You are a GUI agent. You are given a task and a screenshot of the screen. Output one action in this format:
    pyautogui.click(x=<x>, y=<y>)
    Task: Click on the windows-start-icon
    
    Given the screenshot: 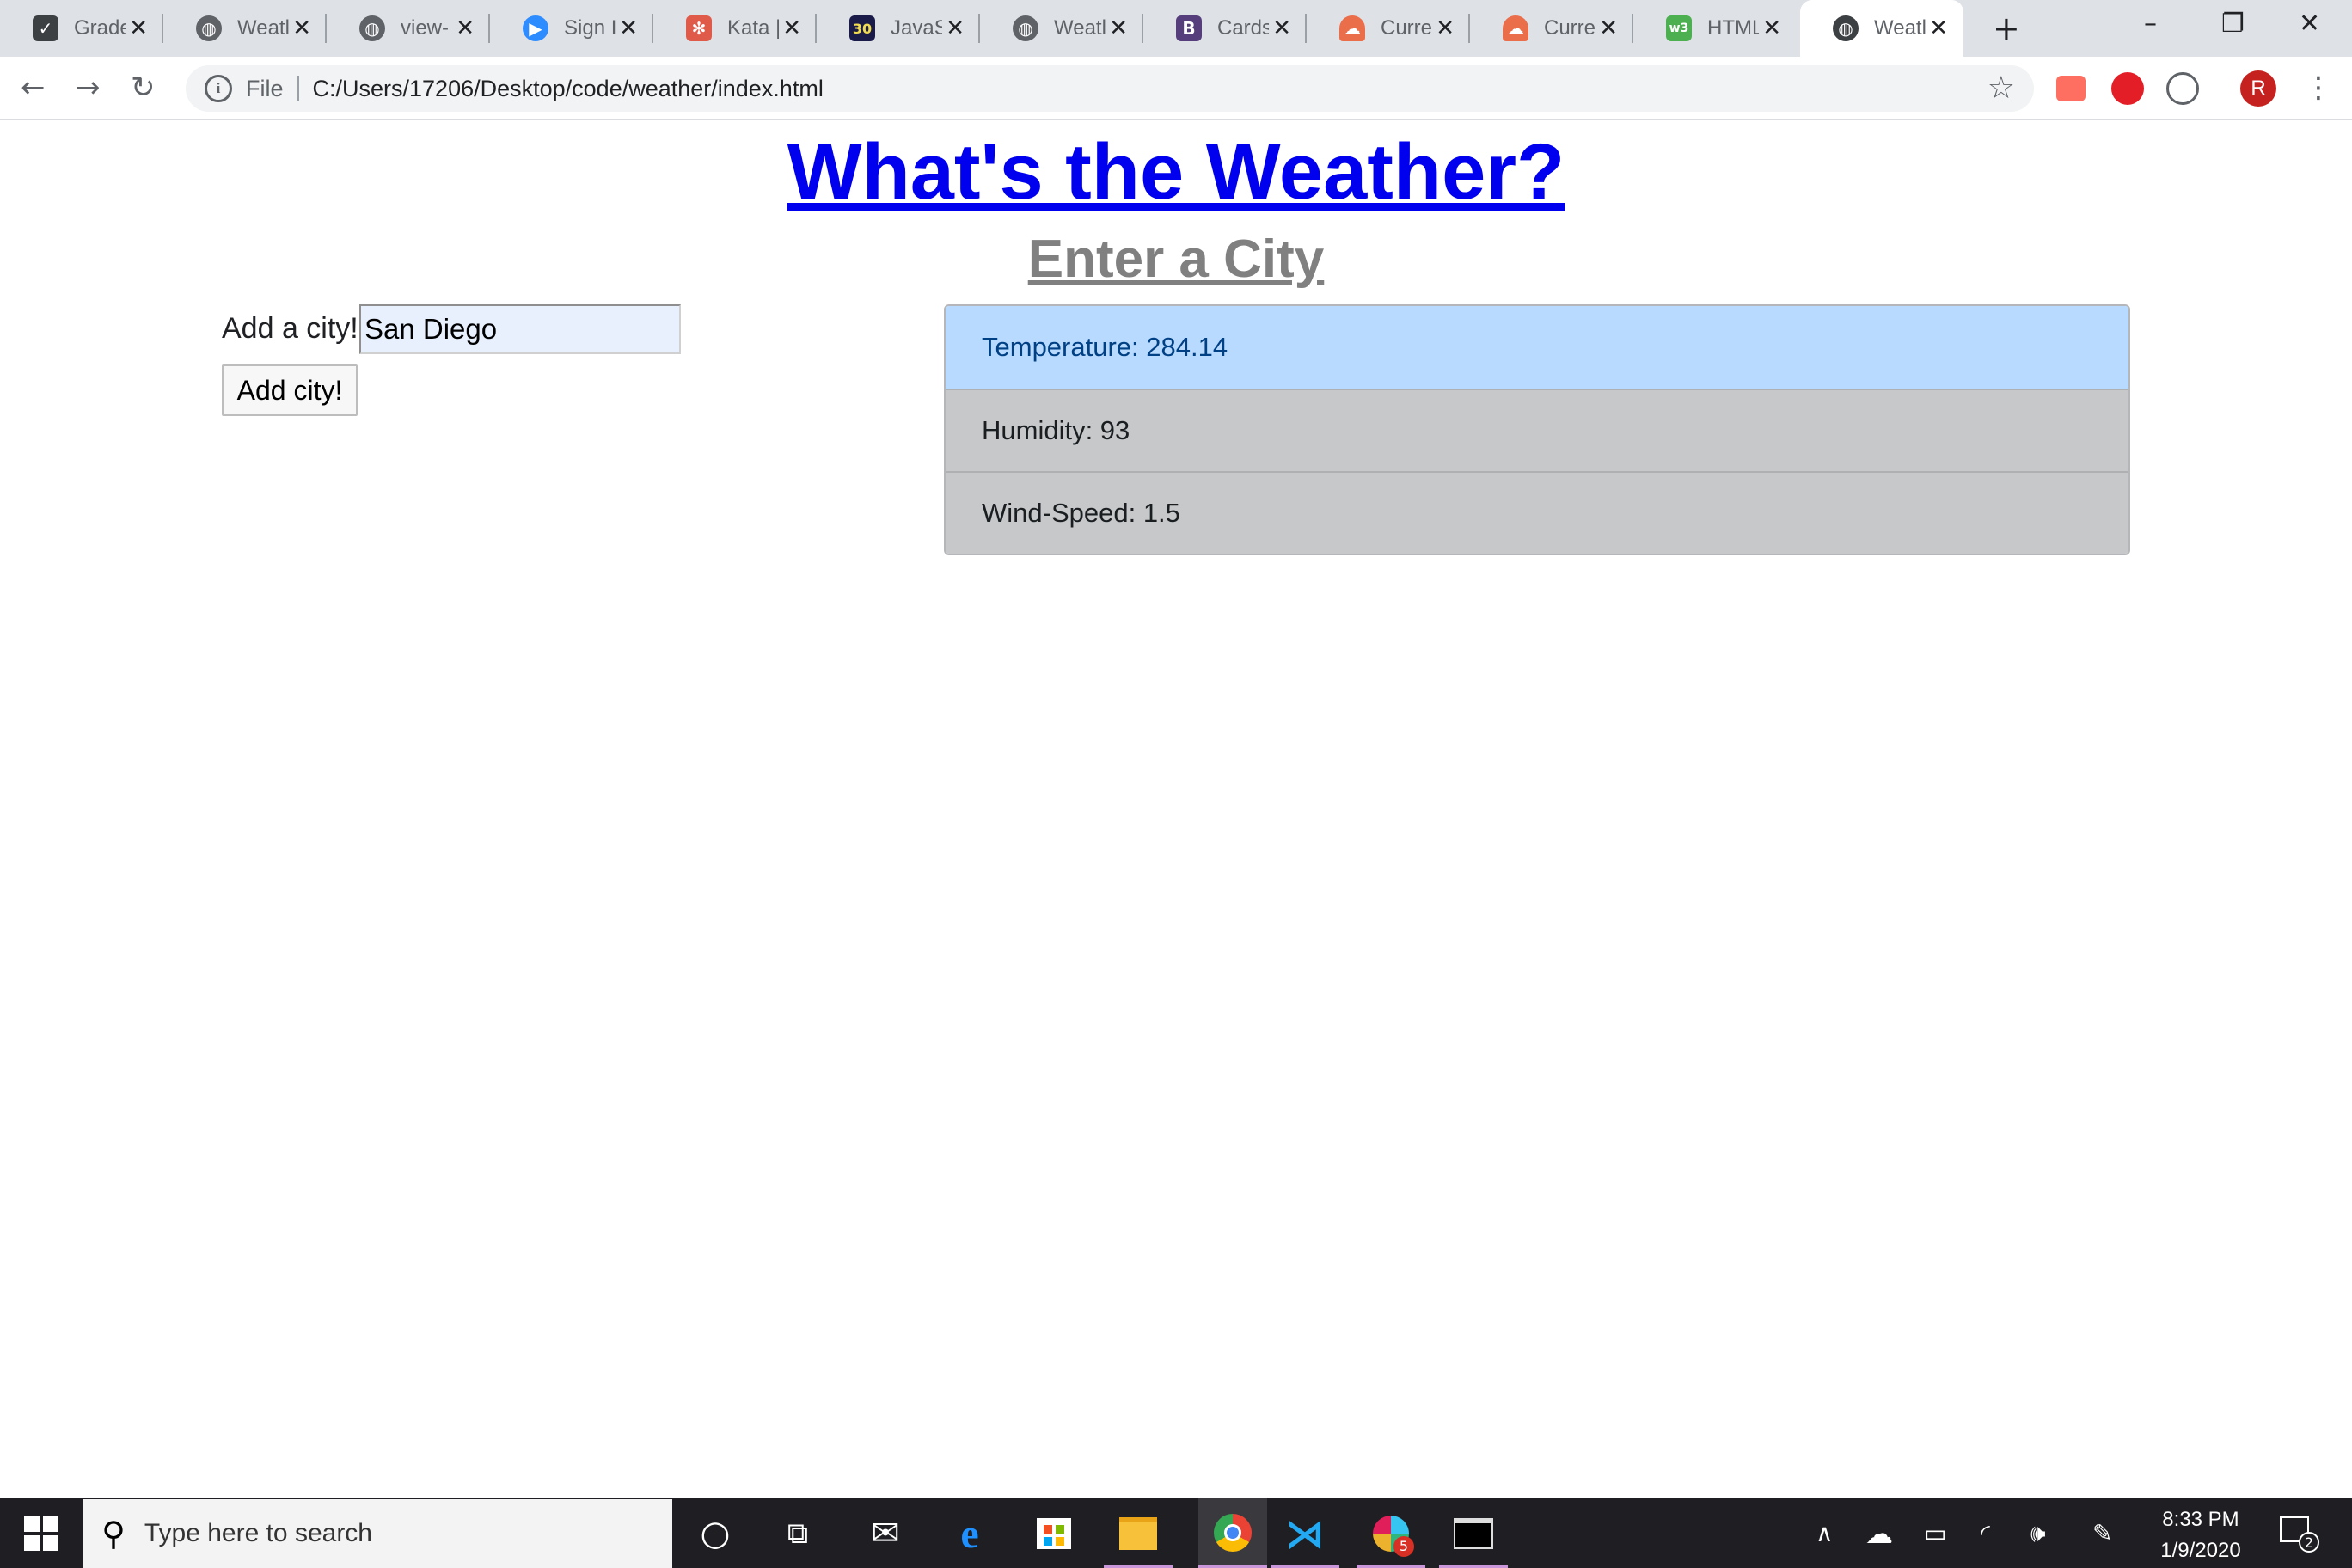 What is the action you would take?
    pyautogui.click(x=41, y=1533)
    